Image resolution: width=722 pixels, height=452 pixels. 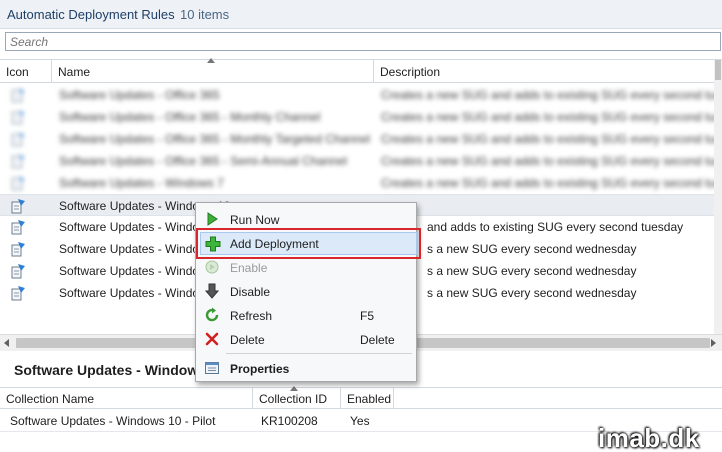 What do you see at coordinates (718, 197) in the screenshot?
I see `vertical-scrollbar` at bounding box center [718, 197].